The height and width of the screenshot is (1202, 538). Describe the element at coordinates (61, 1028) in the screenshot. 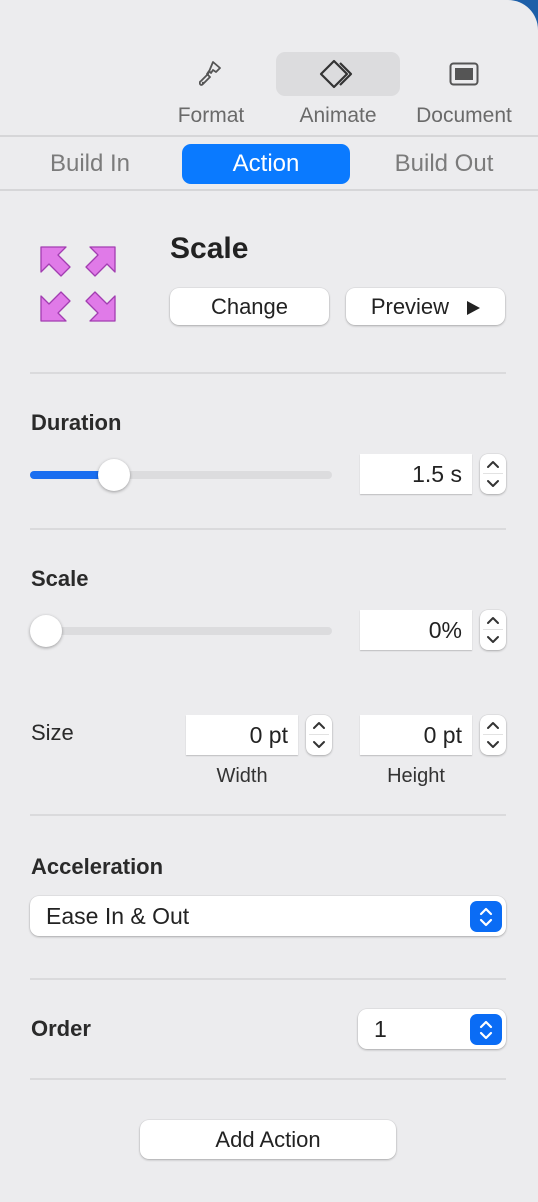

I see `order-label: Order` at that location.